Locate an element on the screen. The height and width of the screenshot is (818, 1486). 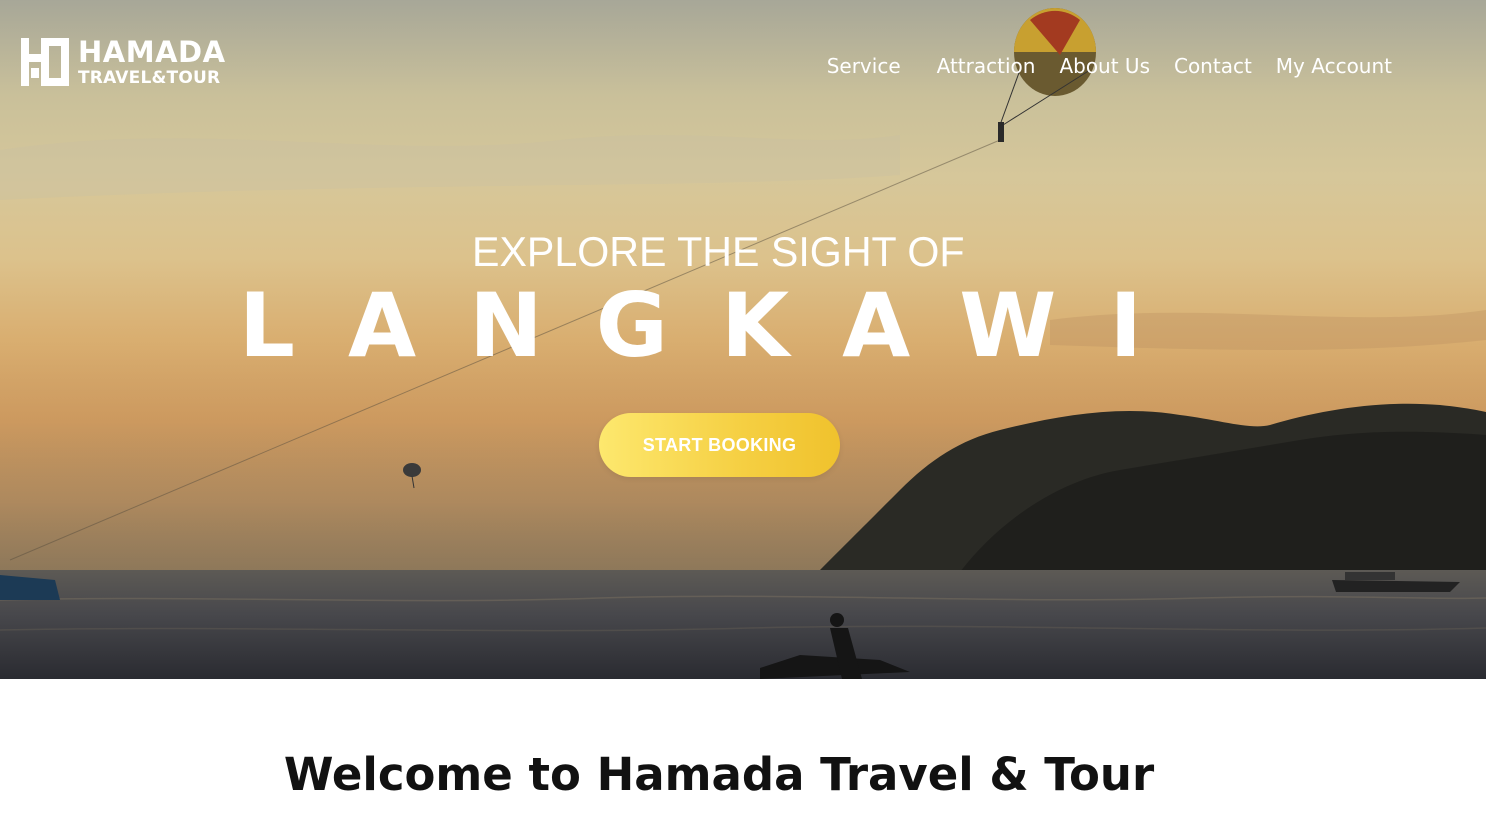
start-booking-button: START BOOKING is located at coordinates (719, 445).